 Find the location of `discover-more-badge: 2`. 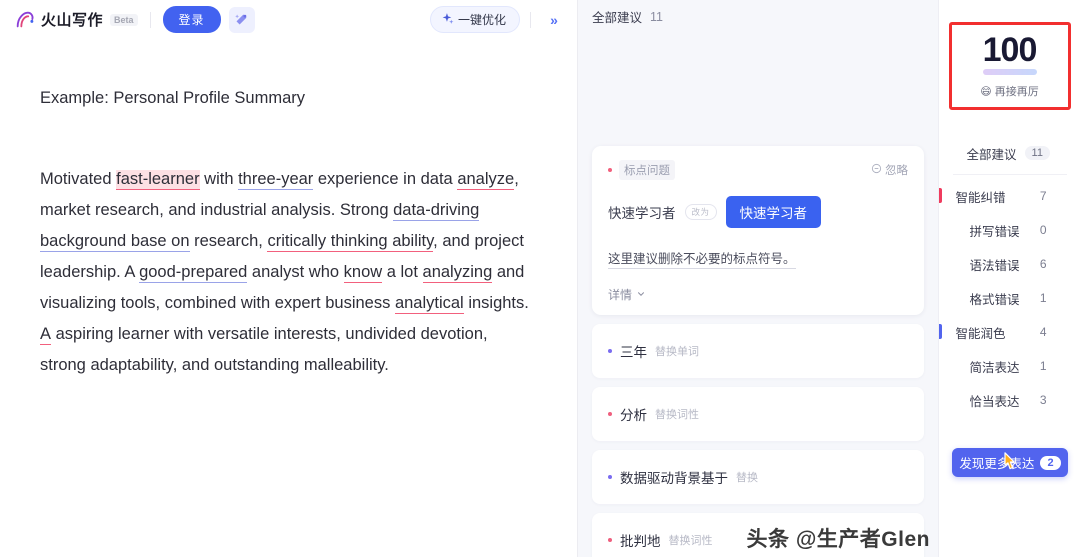

discover-more-badge: 2 is located at coordinates (1050, 462).